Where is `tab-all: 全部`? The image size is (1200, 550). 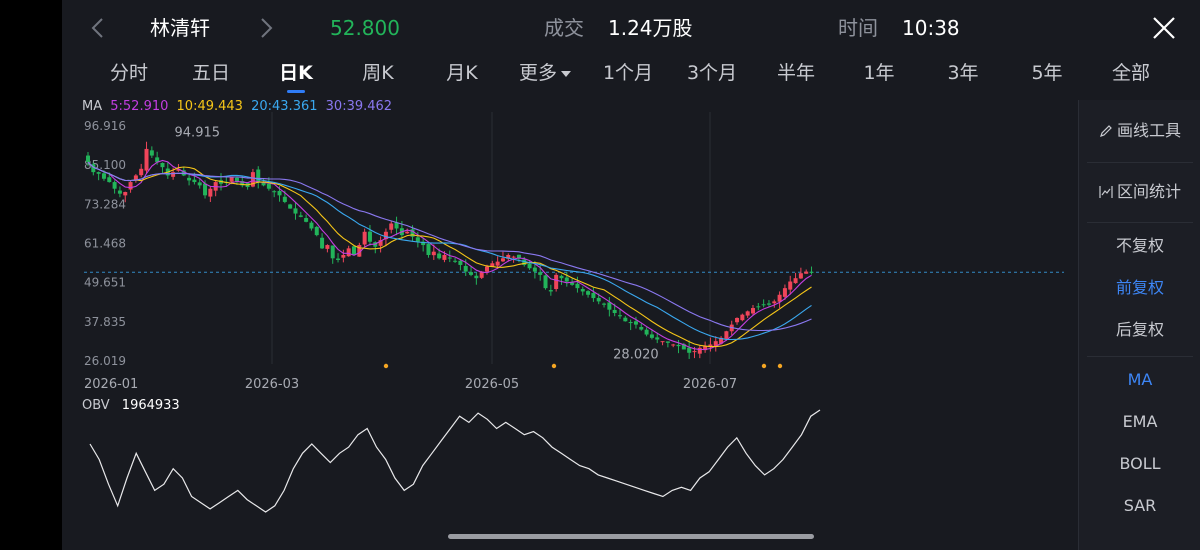 tab-all: 全部 is located at coordinates (1131, 73).